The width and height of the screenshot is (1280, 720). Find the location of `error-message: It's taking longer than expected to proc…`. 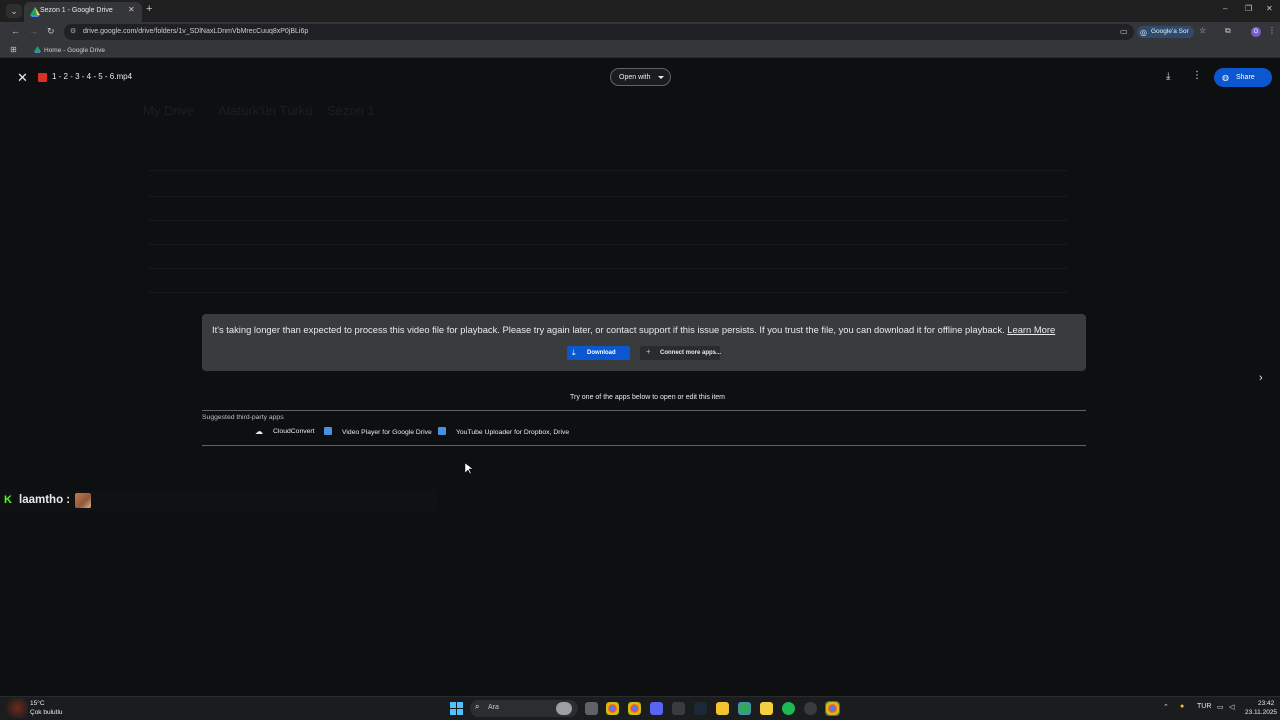

error-message: It's taking longer than expected to proc… is located at coordinates (633, 329).